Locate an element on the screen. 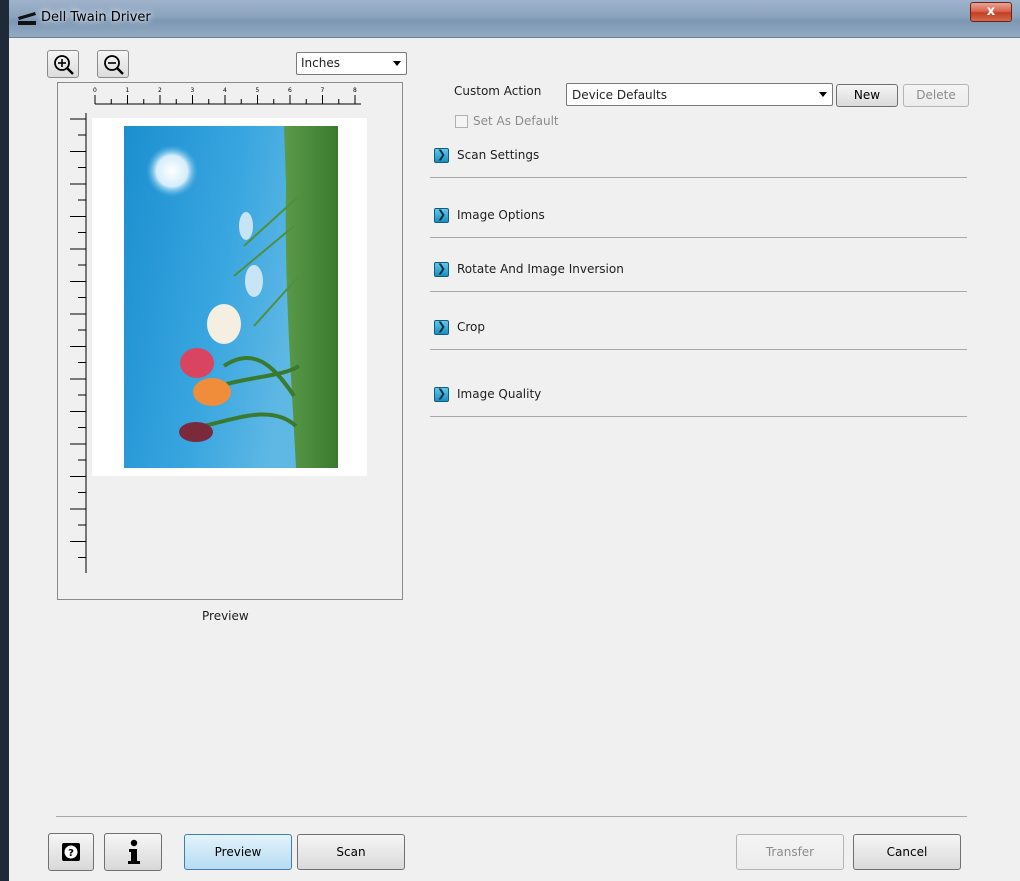 This screenshot has height=881, width=1020. zoom-out-icon is located at coordinates (114, 65).